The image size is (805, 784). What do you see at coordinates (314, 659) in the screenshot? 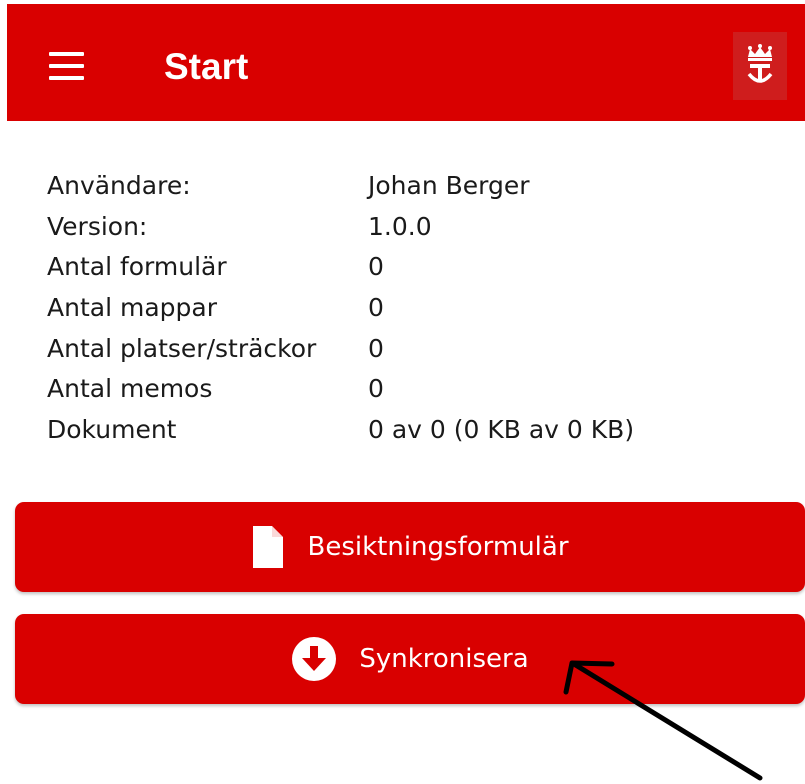
I see `download-circle-icon` at bounding box center [314, 659].